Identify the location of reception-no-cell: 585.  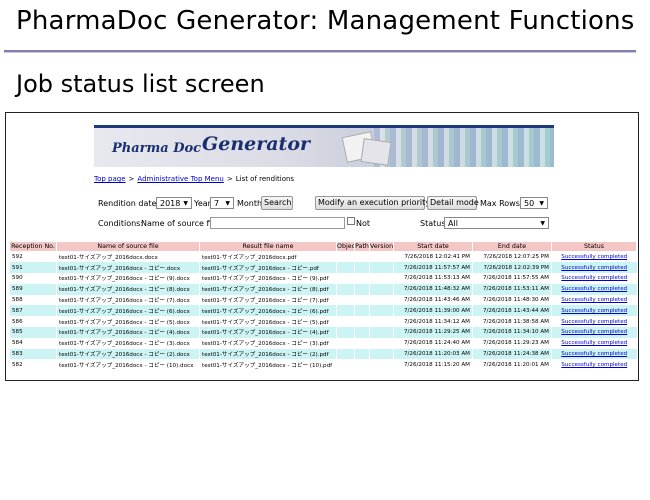
(33, 332).